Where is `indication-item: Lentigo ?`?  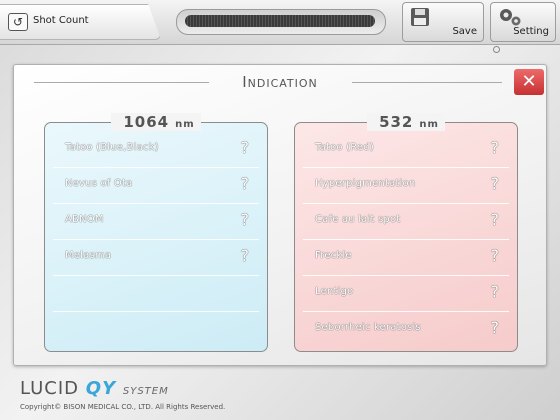 indication-item: Lentigo ? is located at coordinates (406, 293).